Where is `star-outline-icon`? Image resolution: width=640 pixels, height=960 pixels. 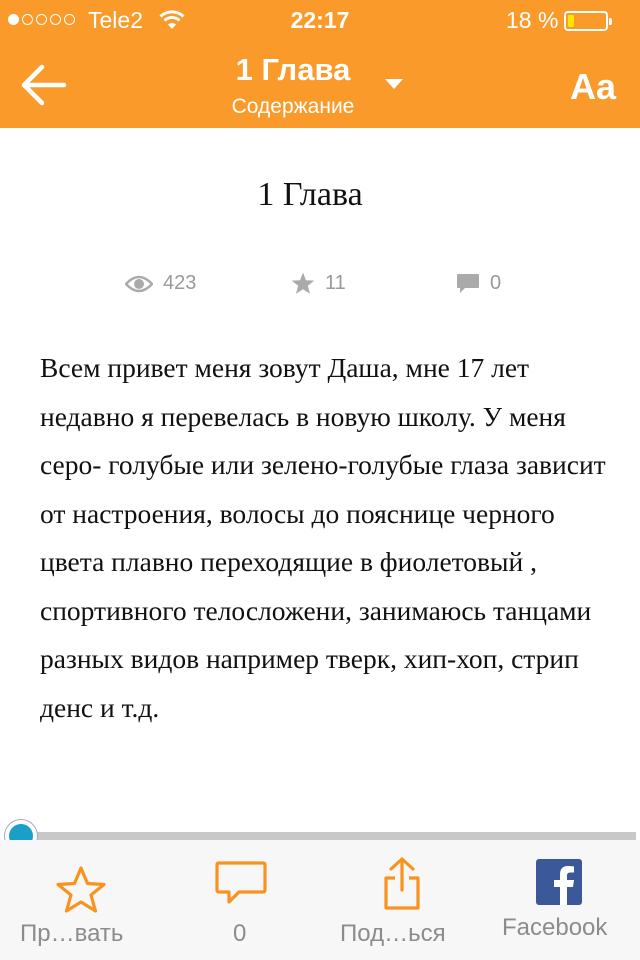 star-outline-icon is located at coordinates (81, 889).